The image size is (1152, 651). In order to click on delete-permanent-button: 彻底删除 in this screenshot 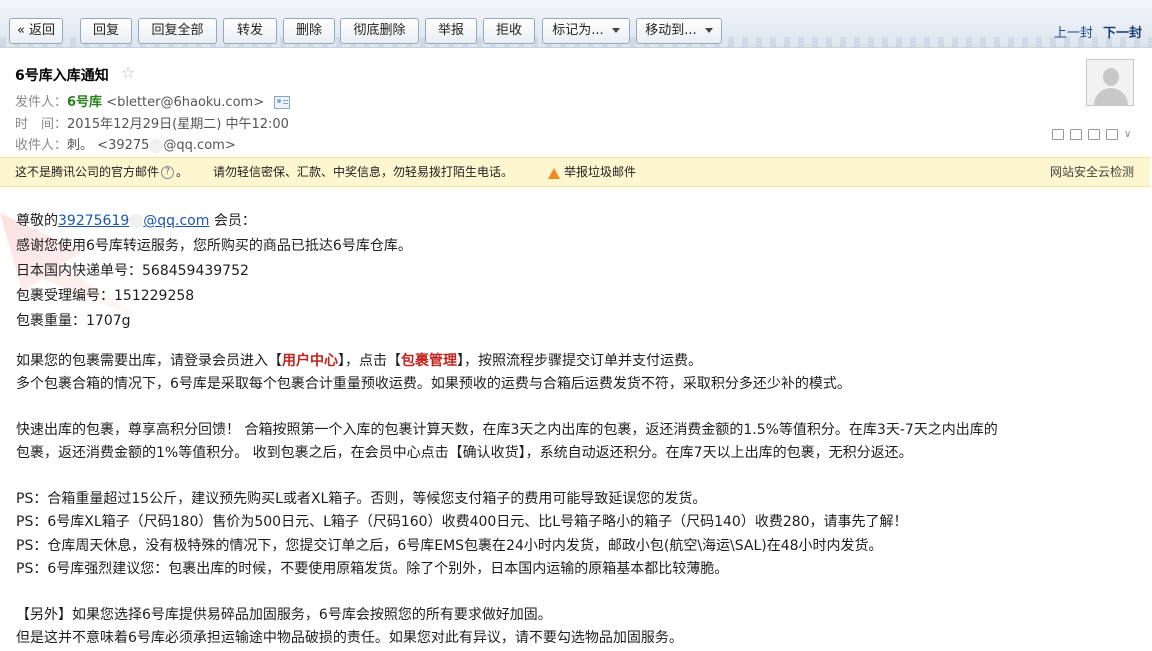, I will do `click(379, 31)`.